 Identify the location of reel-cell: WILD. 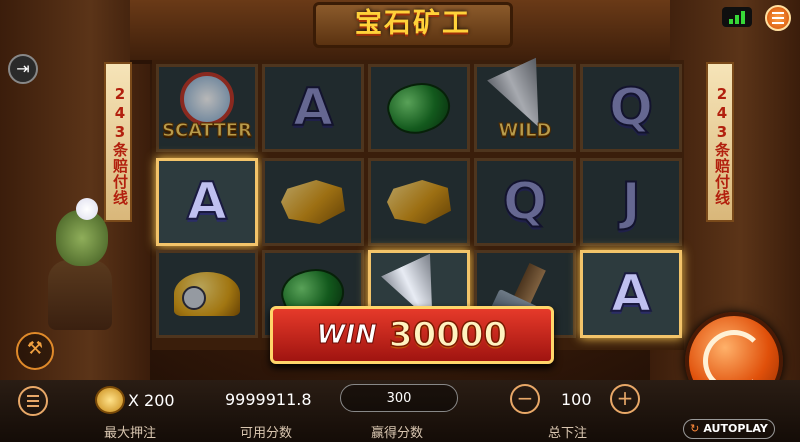
(525, 108).